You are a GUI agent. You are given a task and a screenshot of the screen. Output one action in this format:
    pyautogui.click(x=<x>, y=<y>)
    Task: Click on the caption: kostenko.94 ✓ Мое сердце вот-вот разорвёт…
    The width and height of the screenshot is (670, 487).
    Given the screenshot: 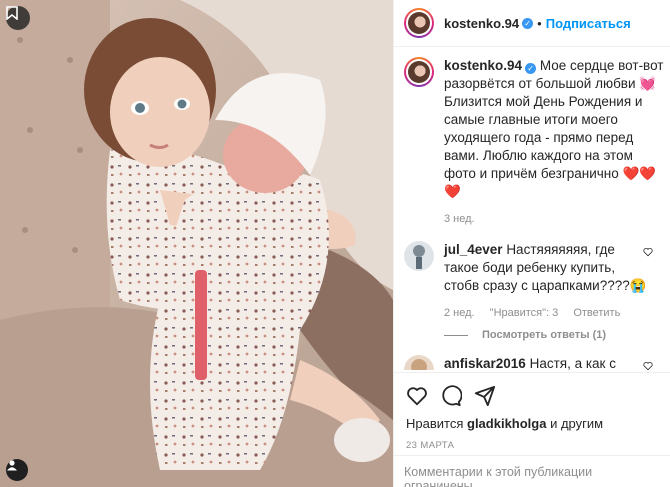 What is the action you would take?
    pyautogui.click(x=534, y=141)
    